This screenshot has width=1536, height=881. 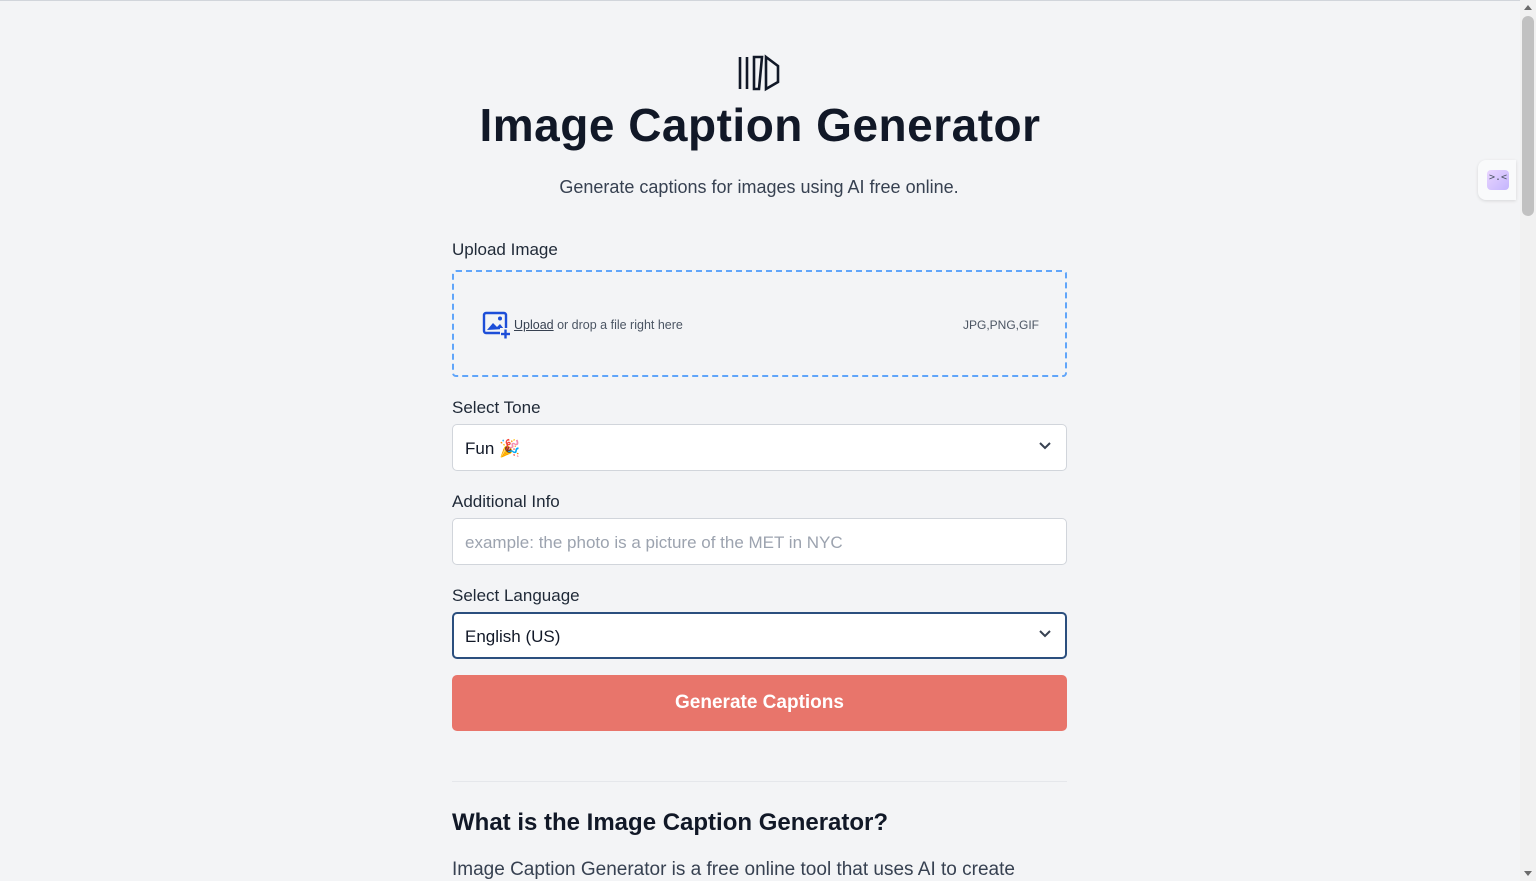 I want to click on language-selected-value: English (US), so click(x=513, y=636).